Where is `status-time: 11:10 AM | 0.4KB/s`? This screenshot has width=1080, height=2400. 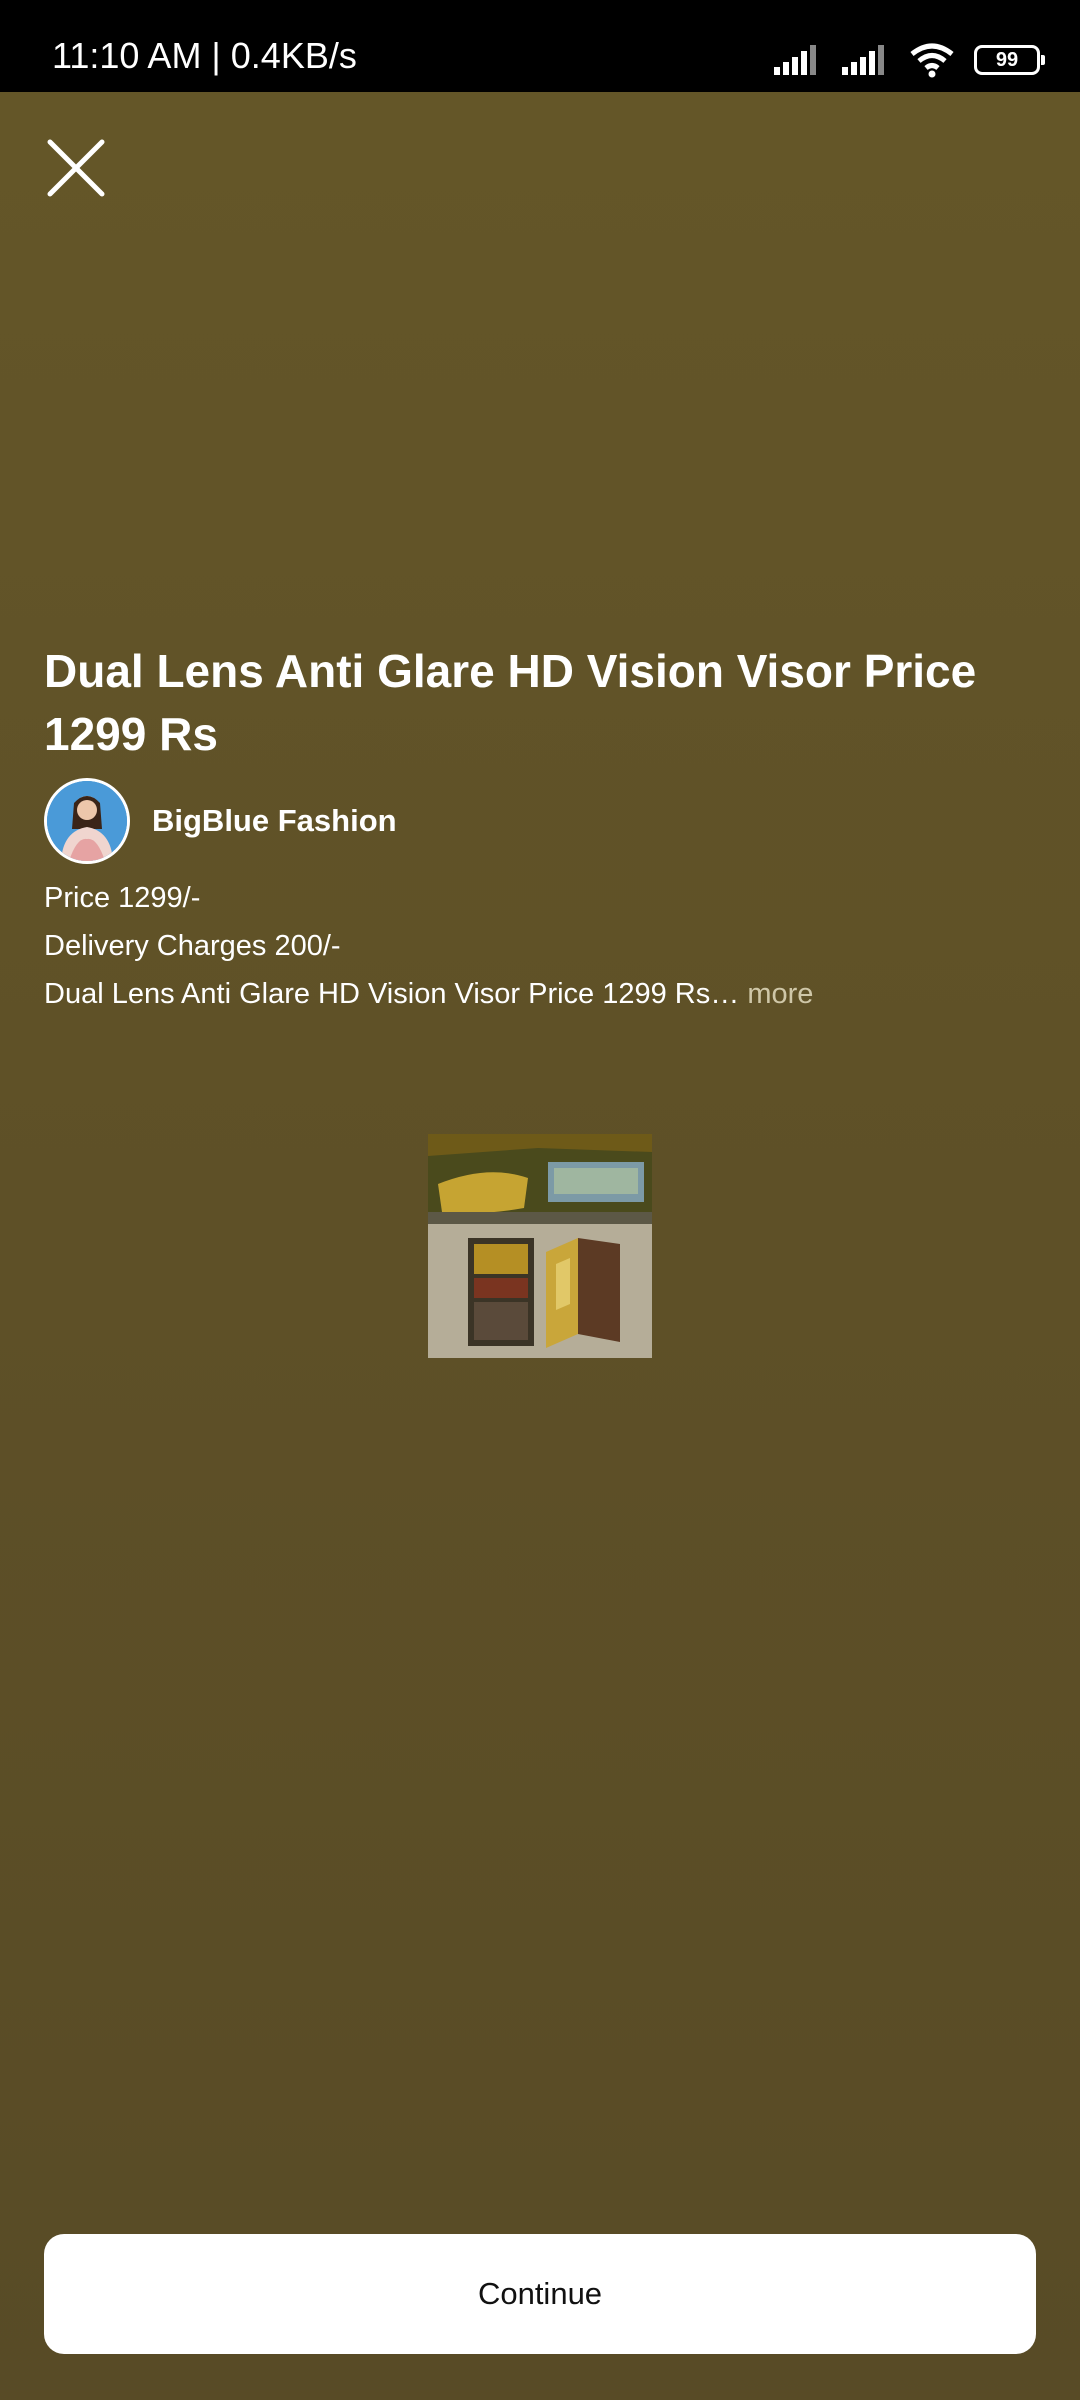 status-time: 11:10 AM | 0.4KB/s is located at coordinates (204, 55).